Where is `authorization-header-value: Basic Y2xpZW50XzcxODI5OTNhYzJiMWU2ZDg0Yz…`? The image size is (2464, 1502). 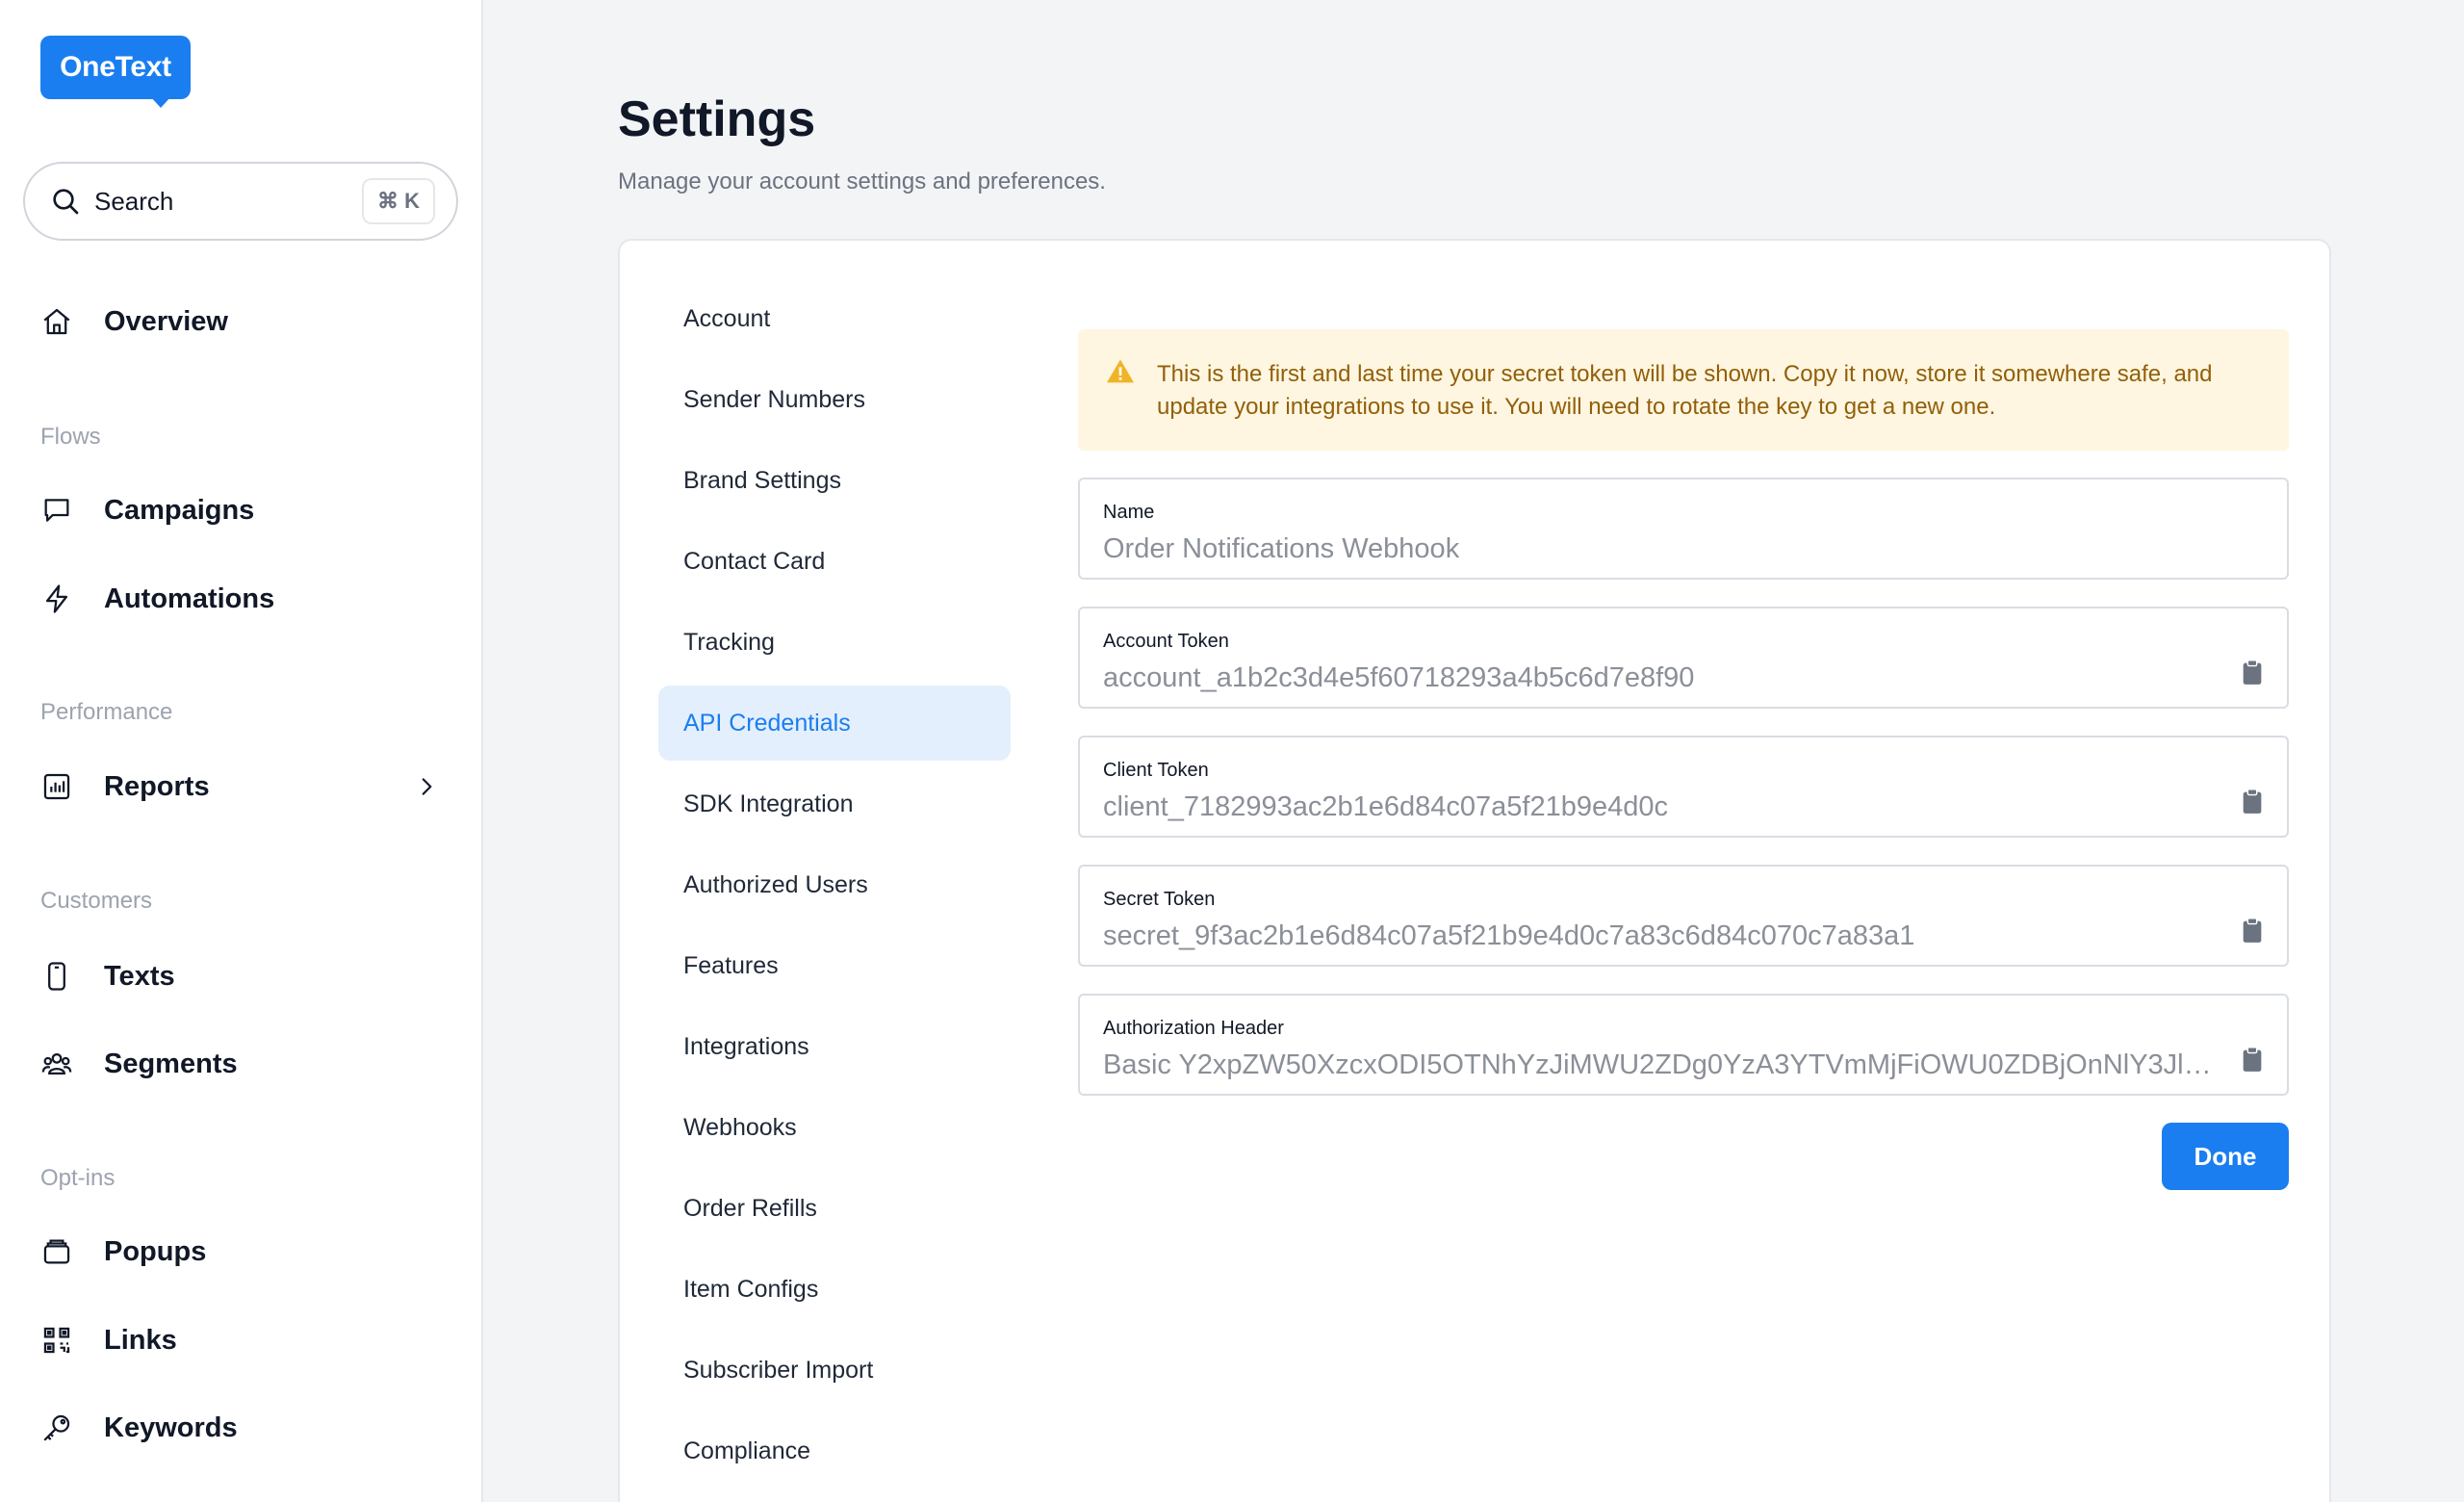 authorization-header-value: Basic Y2xpZW50XzcxODI5OTNhYzJiMWU2ZDg0Yz… is located at coordinates (1682, 1065).